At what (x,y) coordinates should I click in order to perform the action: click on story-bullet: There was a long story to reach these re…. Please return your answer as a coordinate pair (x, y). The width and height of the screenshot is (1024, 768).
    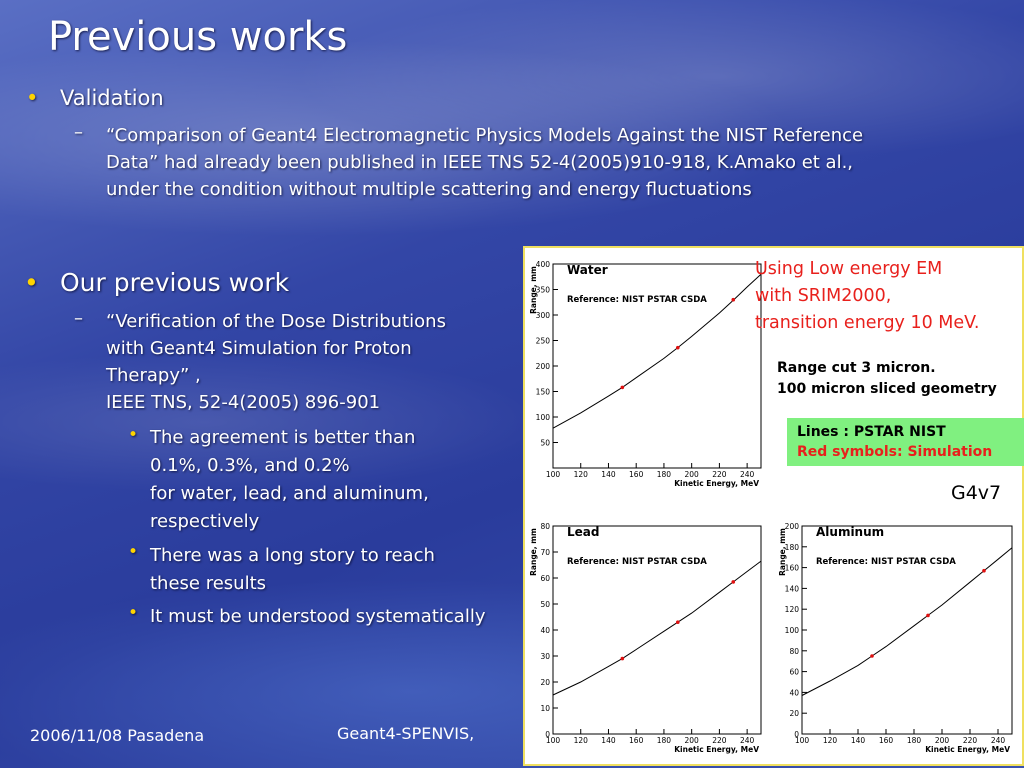
    Looking at the image, I should click on (292, 570).